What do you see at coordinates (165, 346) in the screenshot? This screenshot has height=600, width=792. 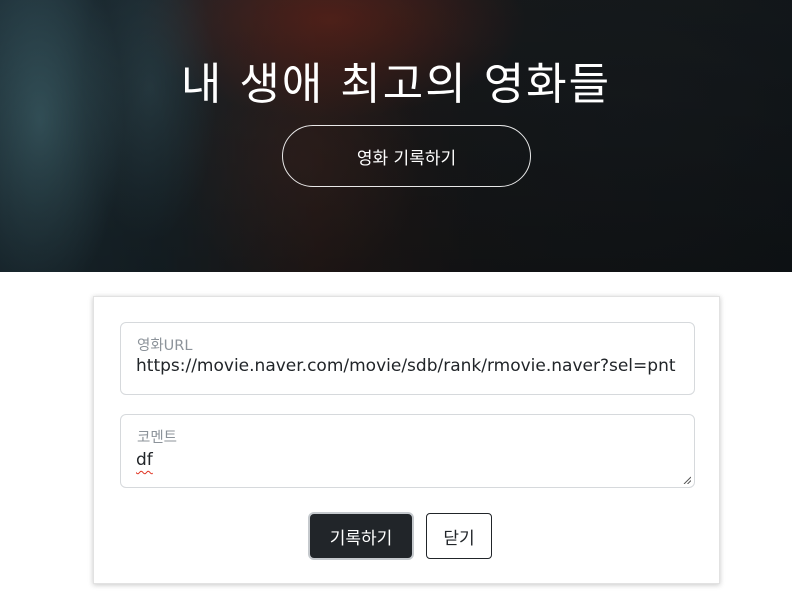 I see `movie-url-label: 영화URL` at bounding box center [165, 346].